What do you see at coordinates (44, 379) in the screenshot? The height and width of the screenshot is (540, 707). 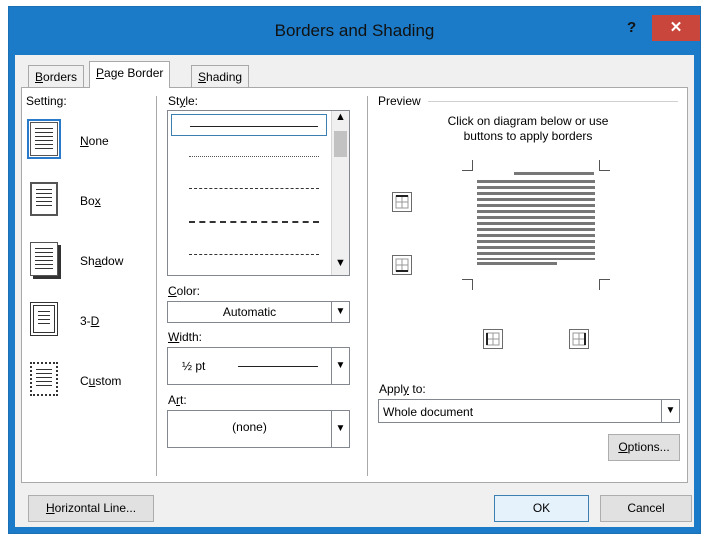 I see `custom-setting-icon` at bounding box center [44, 379].